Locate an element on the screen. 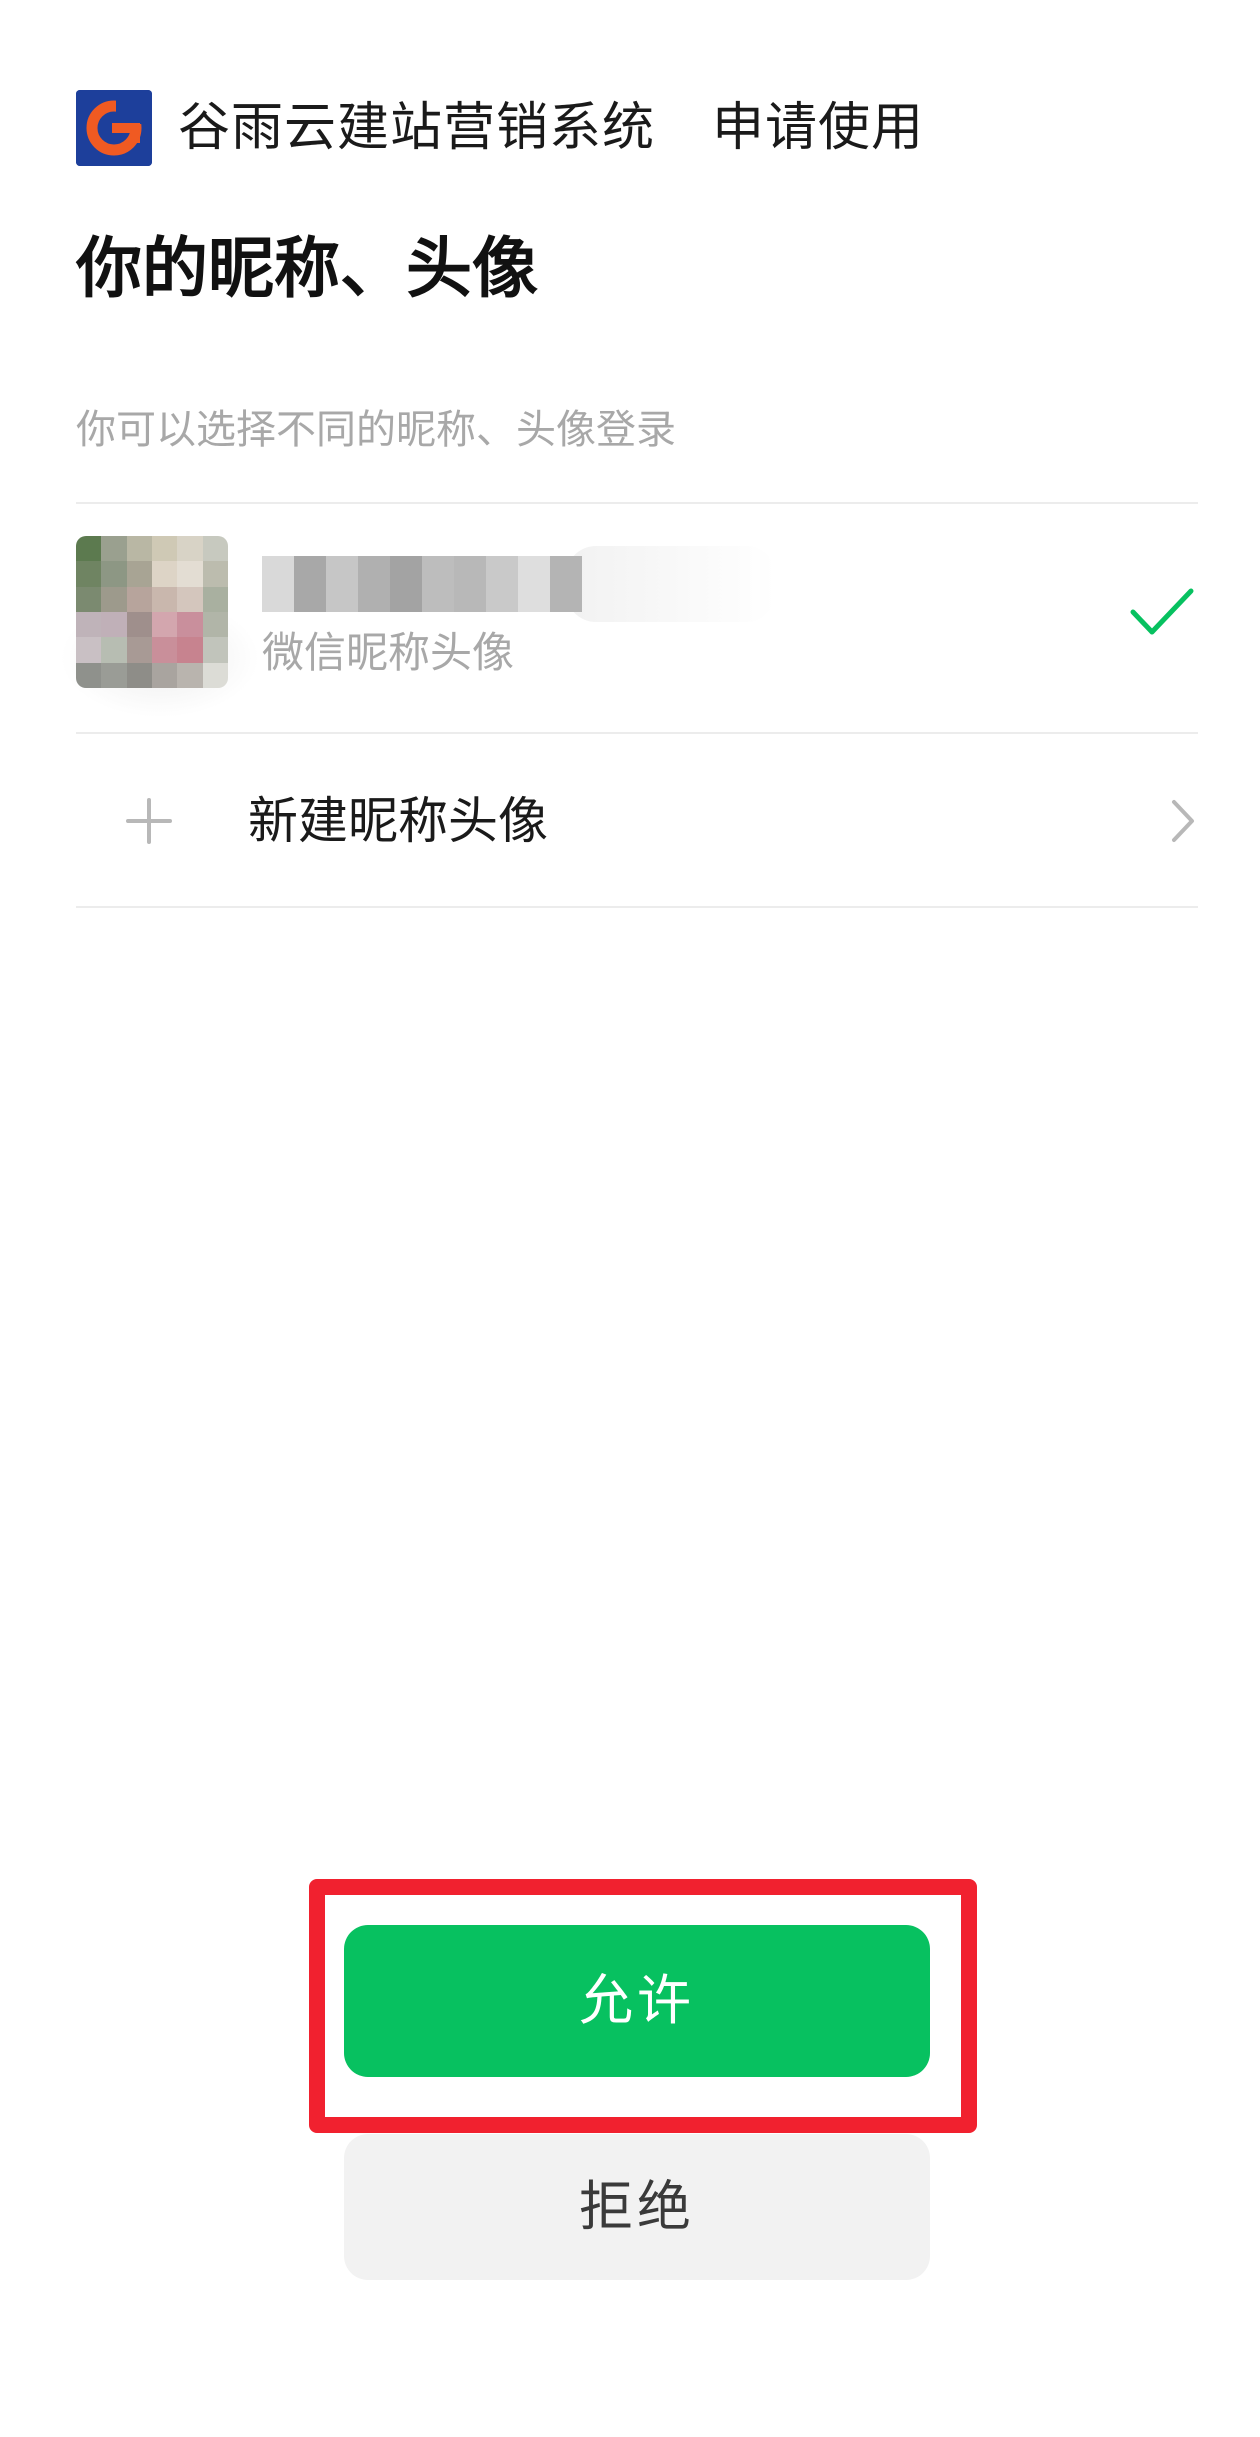  new-profile-option: 新建昵称头像 is located at coordinates (637, 821).